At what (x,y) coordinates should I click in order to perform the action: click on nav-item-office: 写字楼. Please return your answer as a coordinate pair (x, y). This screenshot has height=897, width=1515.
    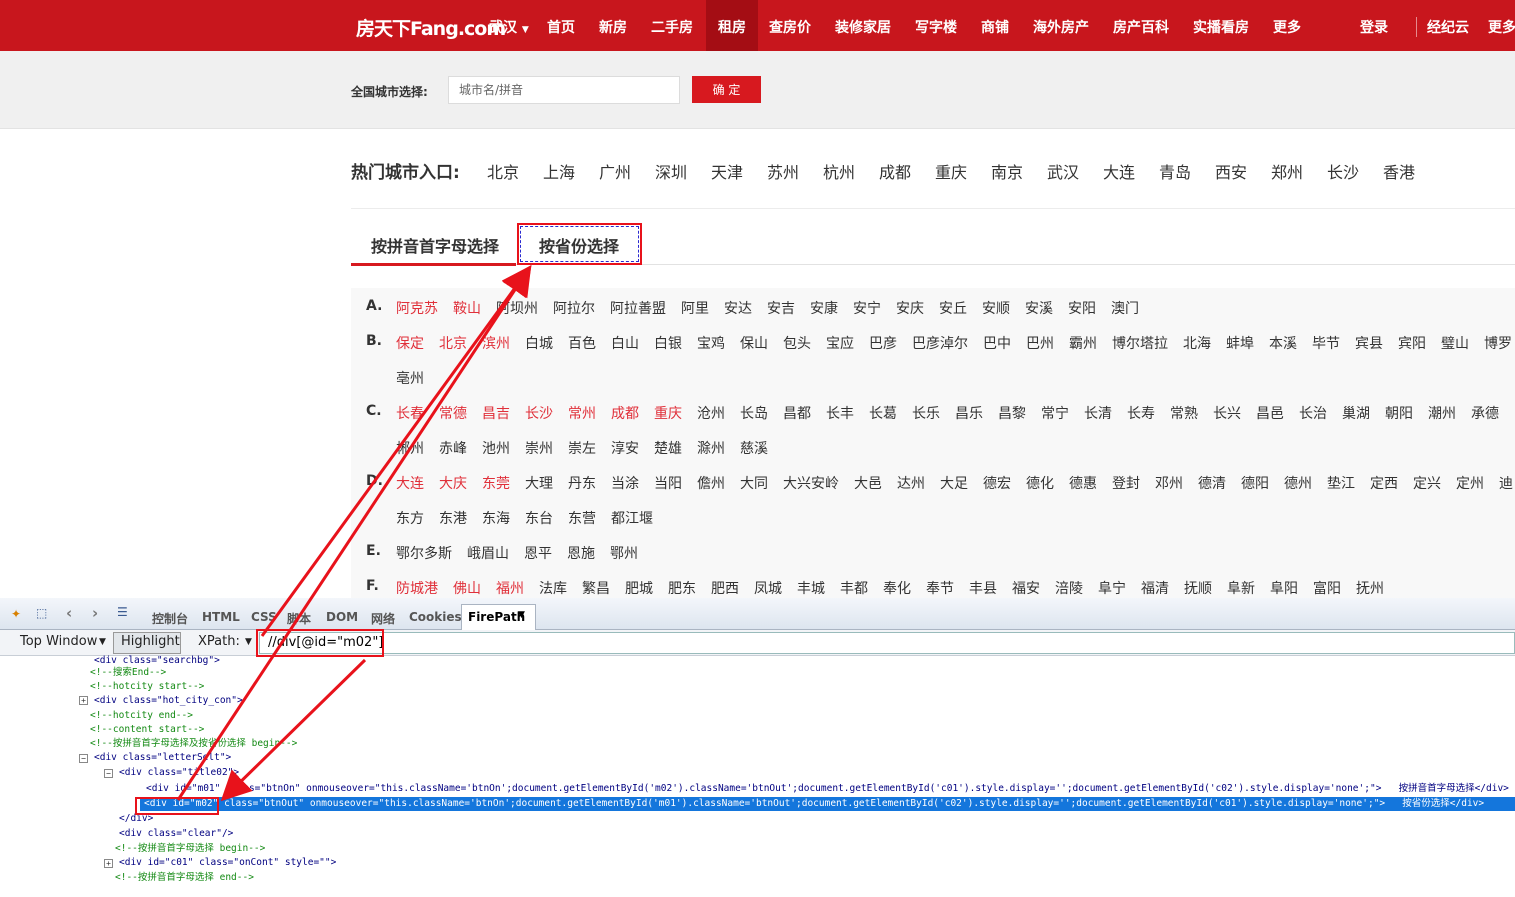
    Looking at the image, I should click on (936, 25).